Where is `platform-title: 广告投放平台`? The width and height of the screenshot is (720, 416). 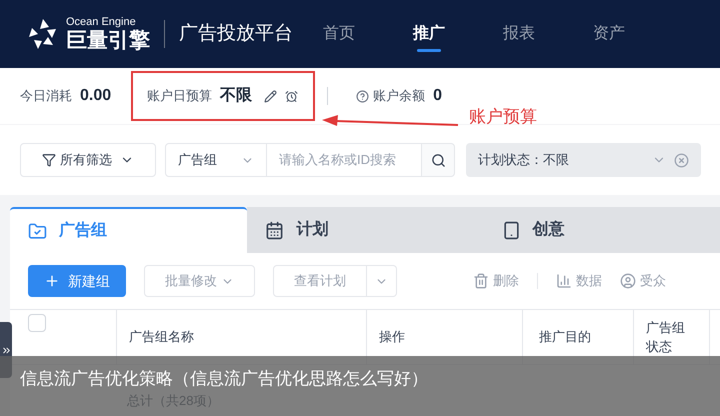 platform-title: 广告投放平台 is located at coordinates (236, 34).